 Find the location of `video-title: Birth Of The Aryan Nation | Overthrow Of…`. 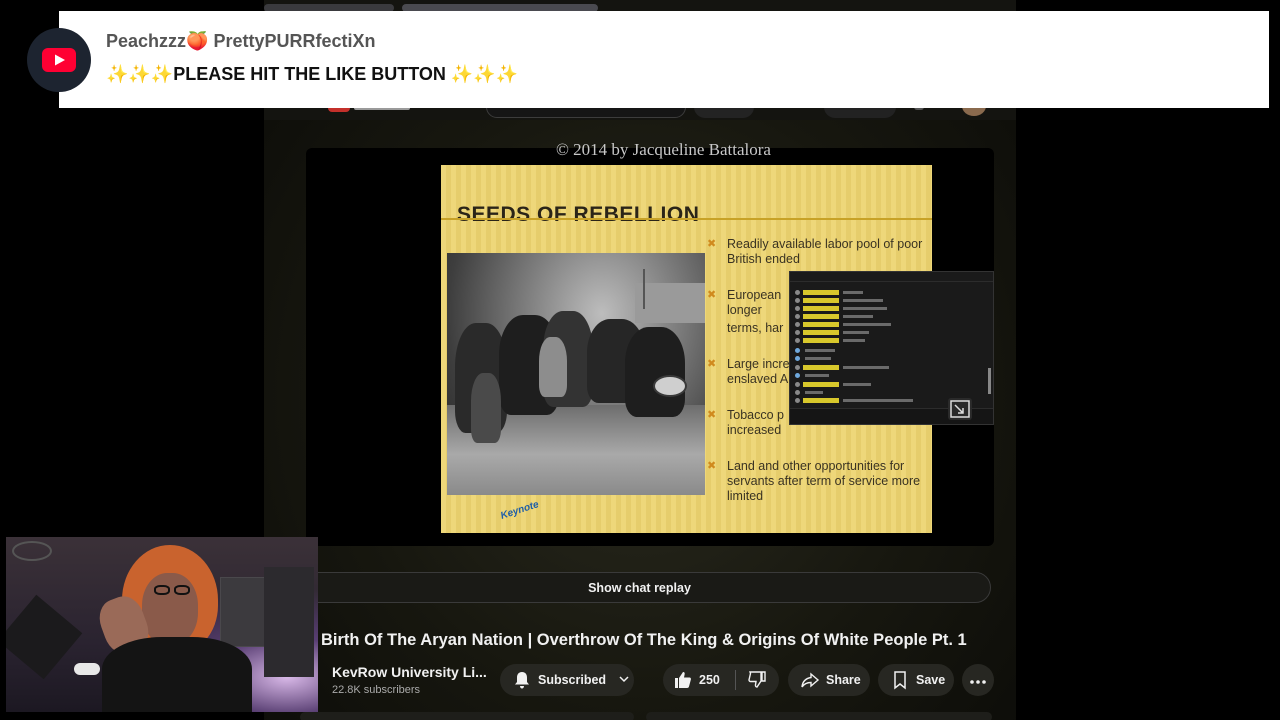

video-title: Birth Of The Aryan Nation | Overthrow Of… is located at coordinates (644, 640).